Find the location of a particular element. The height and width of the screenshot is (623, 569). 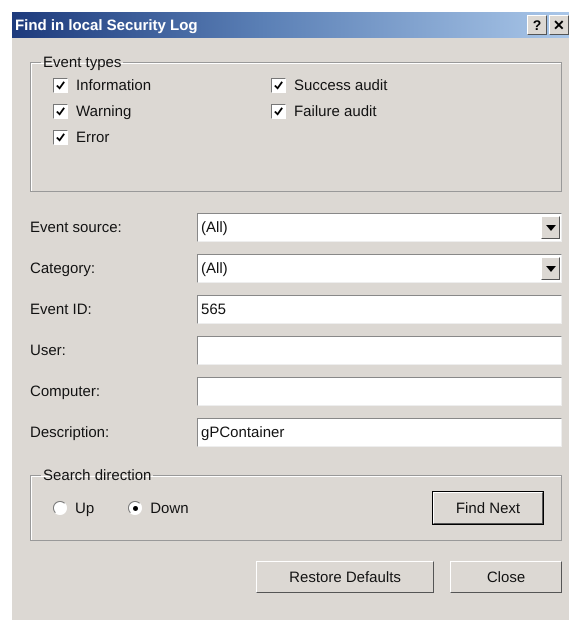

radio-label: Down is located at coordinates (169, 508).